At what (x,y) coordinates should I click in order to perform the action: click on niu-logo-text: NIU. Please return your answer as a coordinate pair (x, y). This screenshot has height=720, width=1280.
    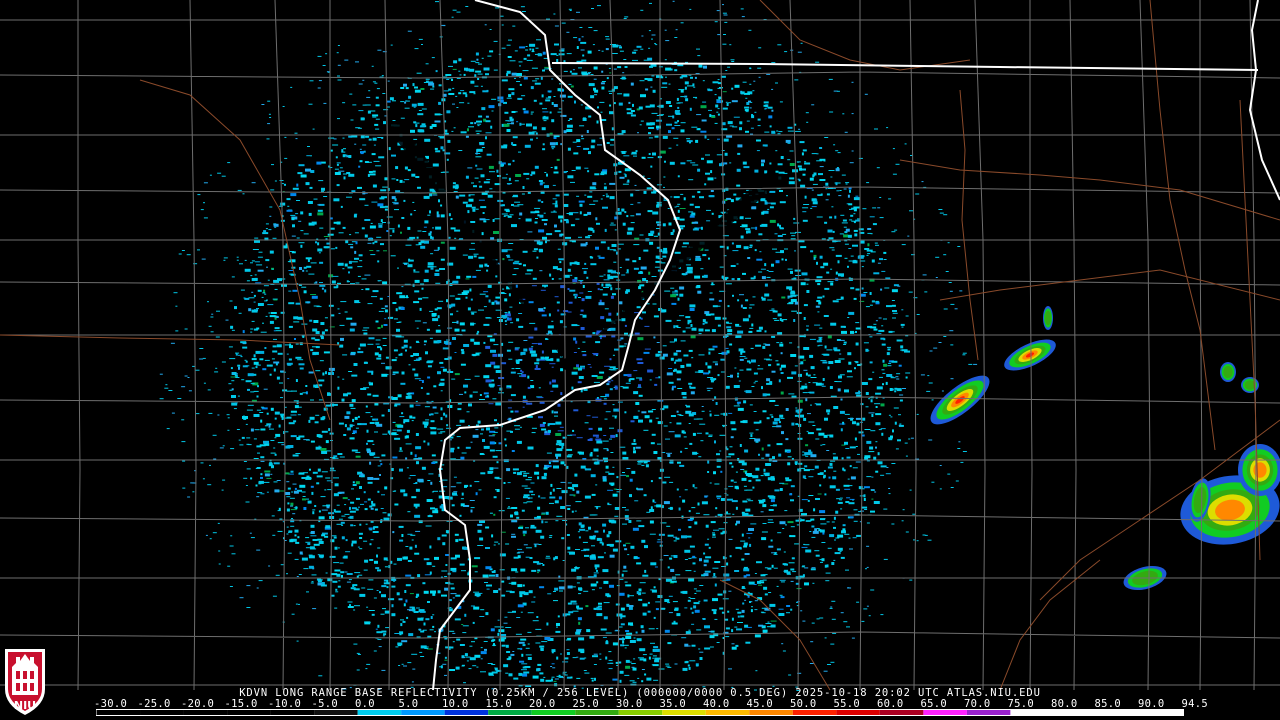
    Looking at the image, I should click on (25, 705).